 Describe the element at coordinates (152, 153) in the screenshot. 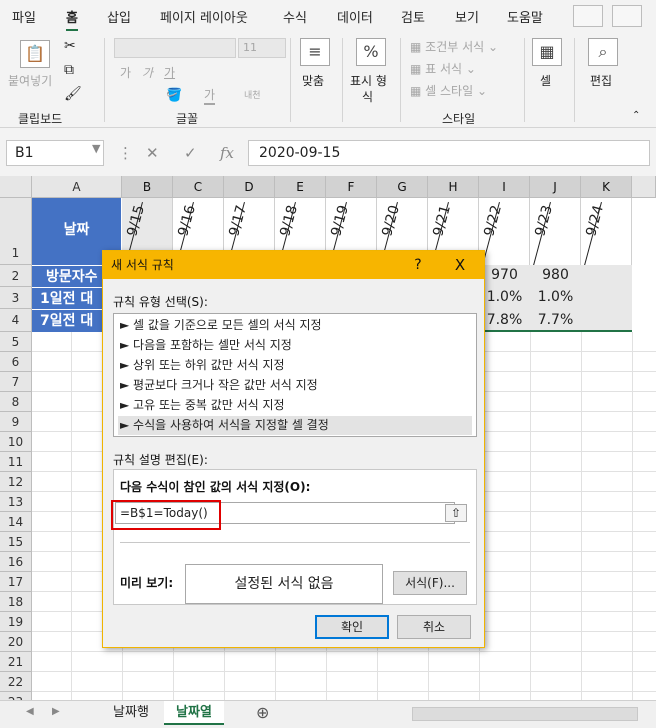

I see `cancel-entry-icon: ✕` at that location.